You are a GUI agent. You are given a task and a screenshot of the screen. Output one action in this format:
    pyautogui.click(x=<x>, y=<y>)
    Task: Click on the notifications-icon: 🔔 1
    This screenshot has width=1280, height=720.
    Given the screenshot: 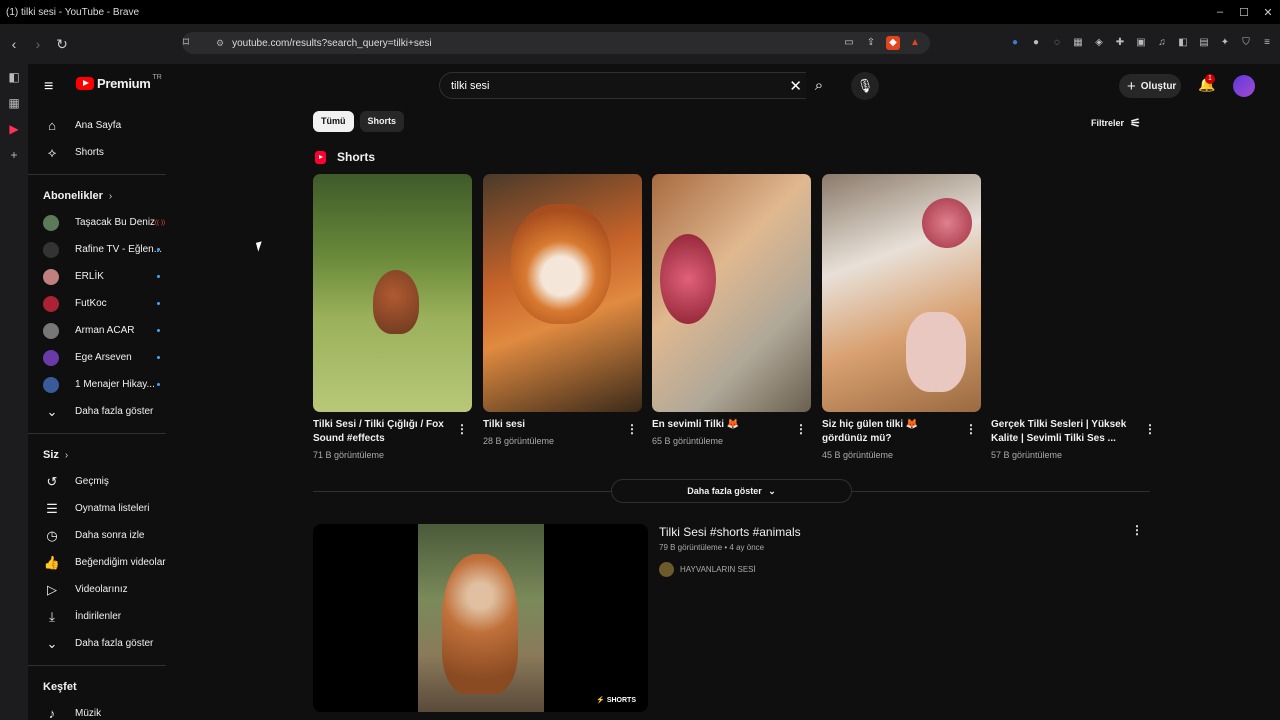 What is the action you would take?
    pyautogui.click(x=1206, y=83)
    